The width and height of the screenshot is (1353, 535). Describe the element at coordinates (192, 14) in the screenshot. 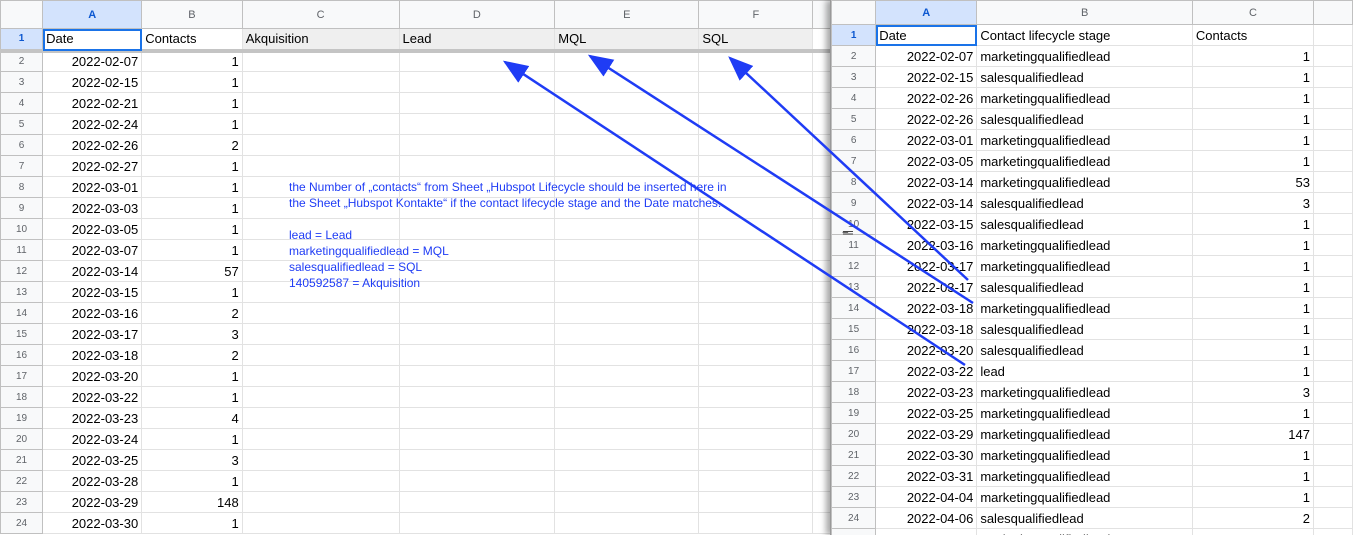

I see `column-header-B: B` at that location.